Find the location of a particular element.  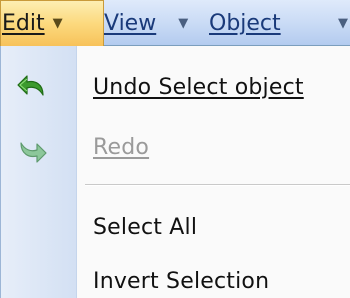

menu-view: View ▼ is located at coordinates (147, 23).